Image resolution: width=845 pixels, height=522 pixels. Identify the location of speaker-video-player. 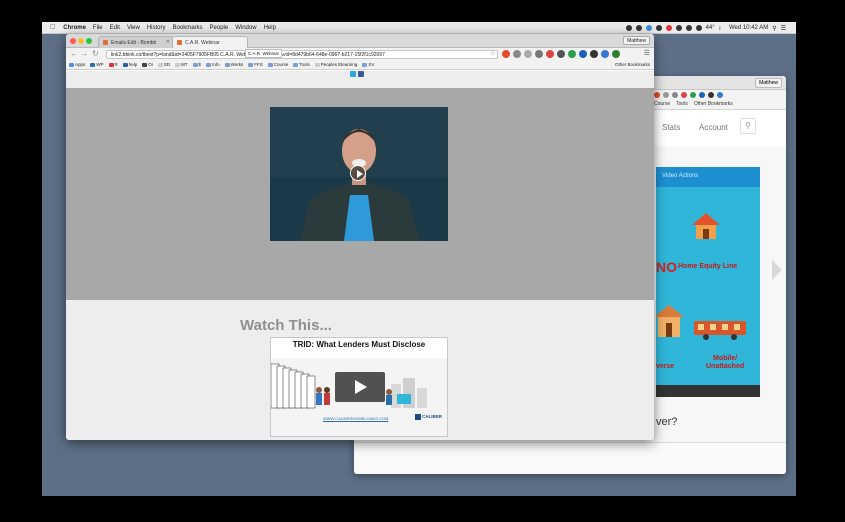
(359, 174).